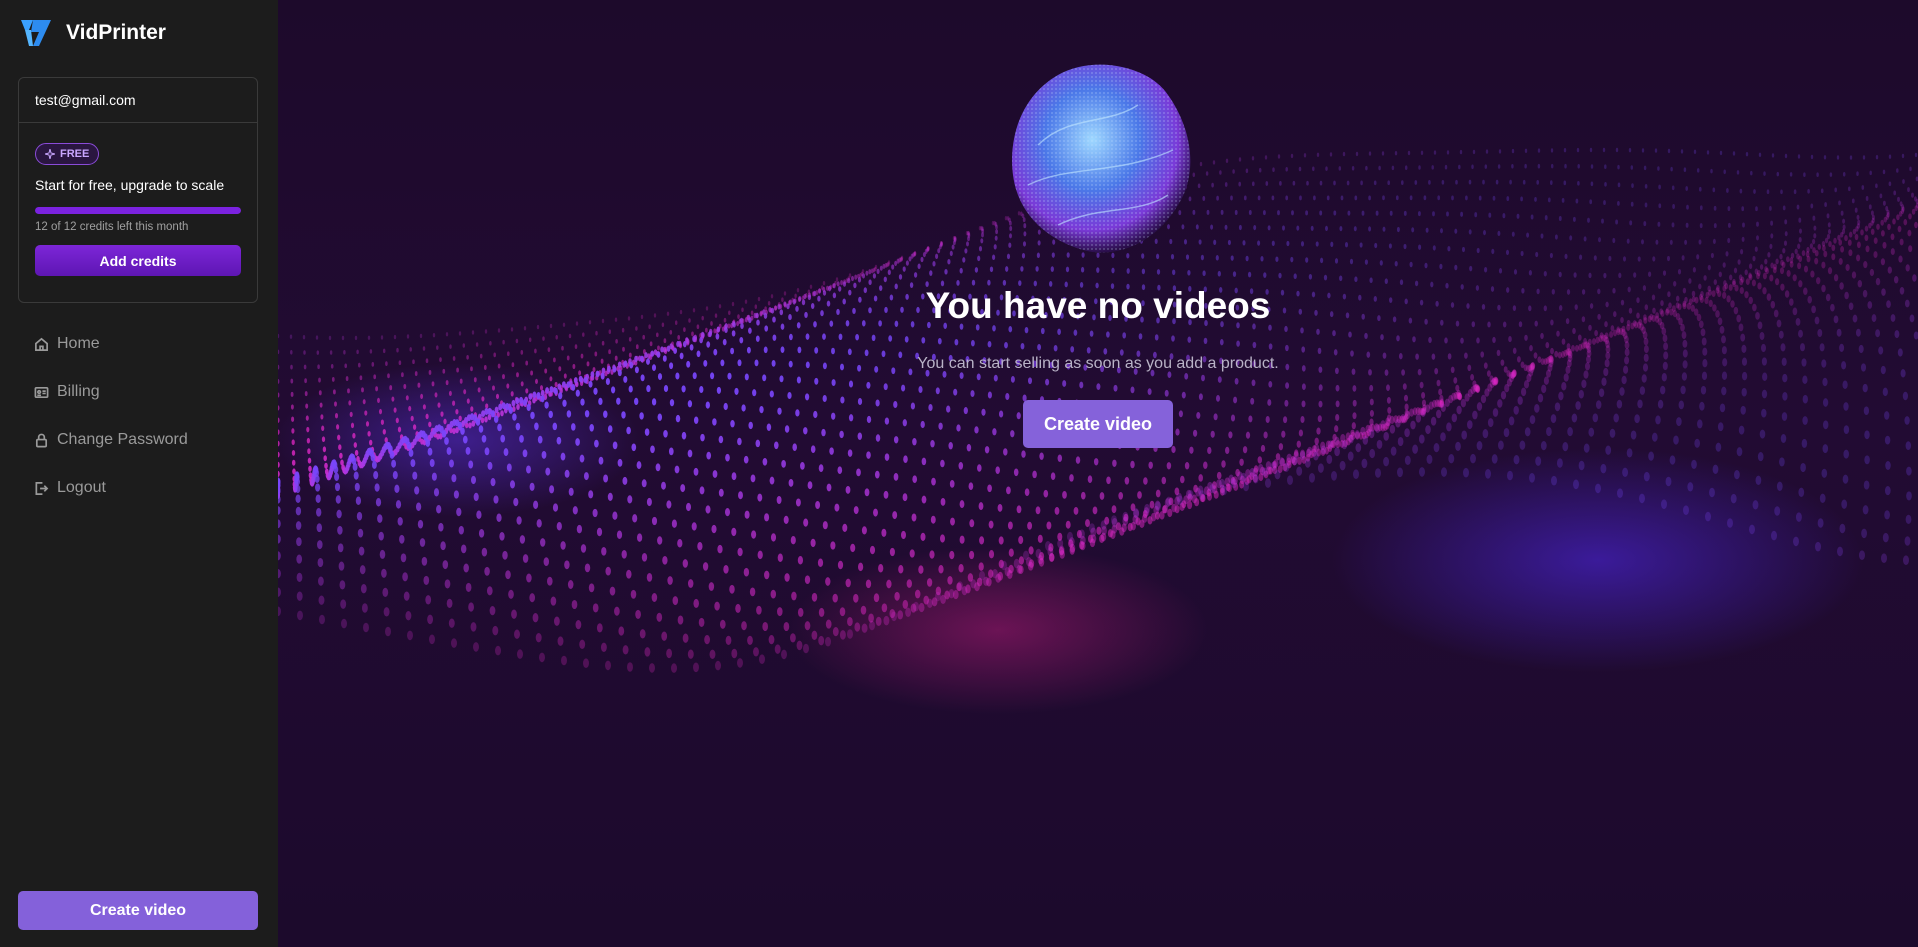 This screenshot has width=1918, height=947. I want to click on sidebar-item-logout: Logout, so click(138, 488).